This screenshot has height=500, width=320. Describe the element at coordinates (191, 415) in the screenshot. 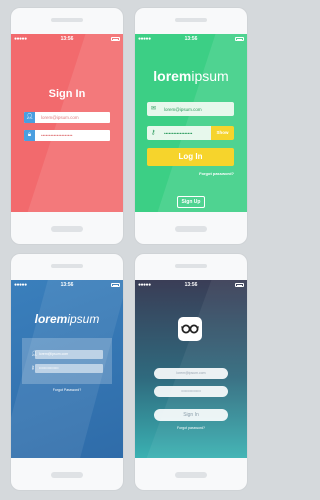

I see `signin-button: Sign In` at that location.